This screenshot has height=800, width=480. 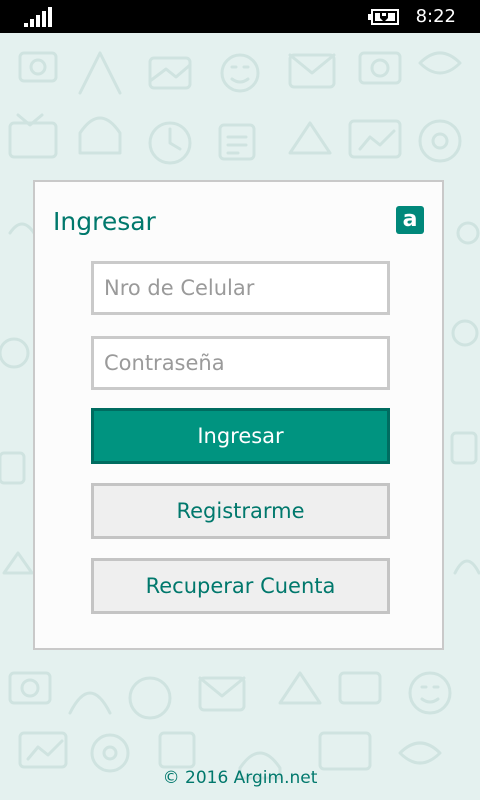 I want to click on password-input, so click(x=240, y=363).